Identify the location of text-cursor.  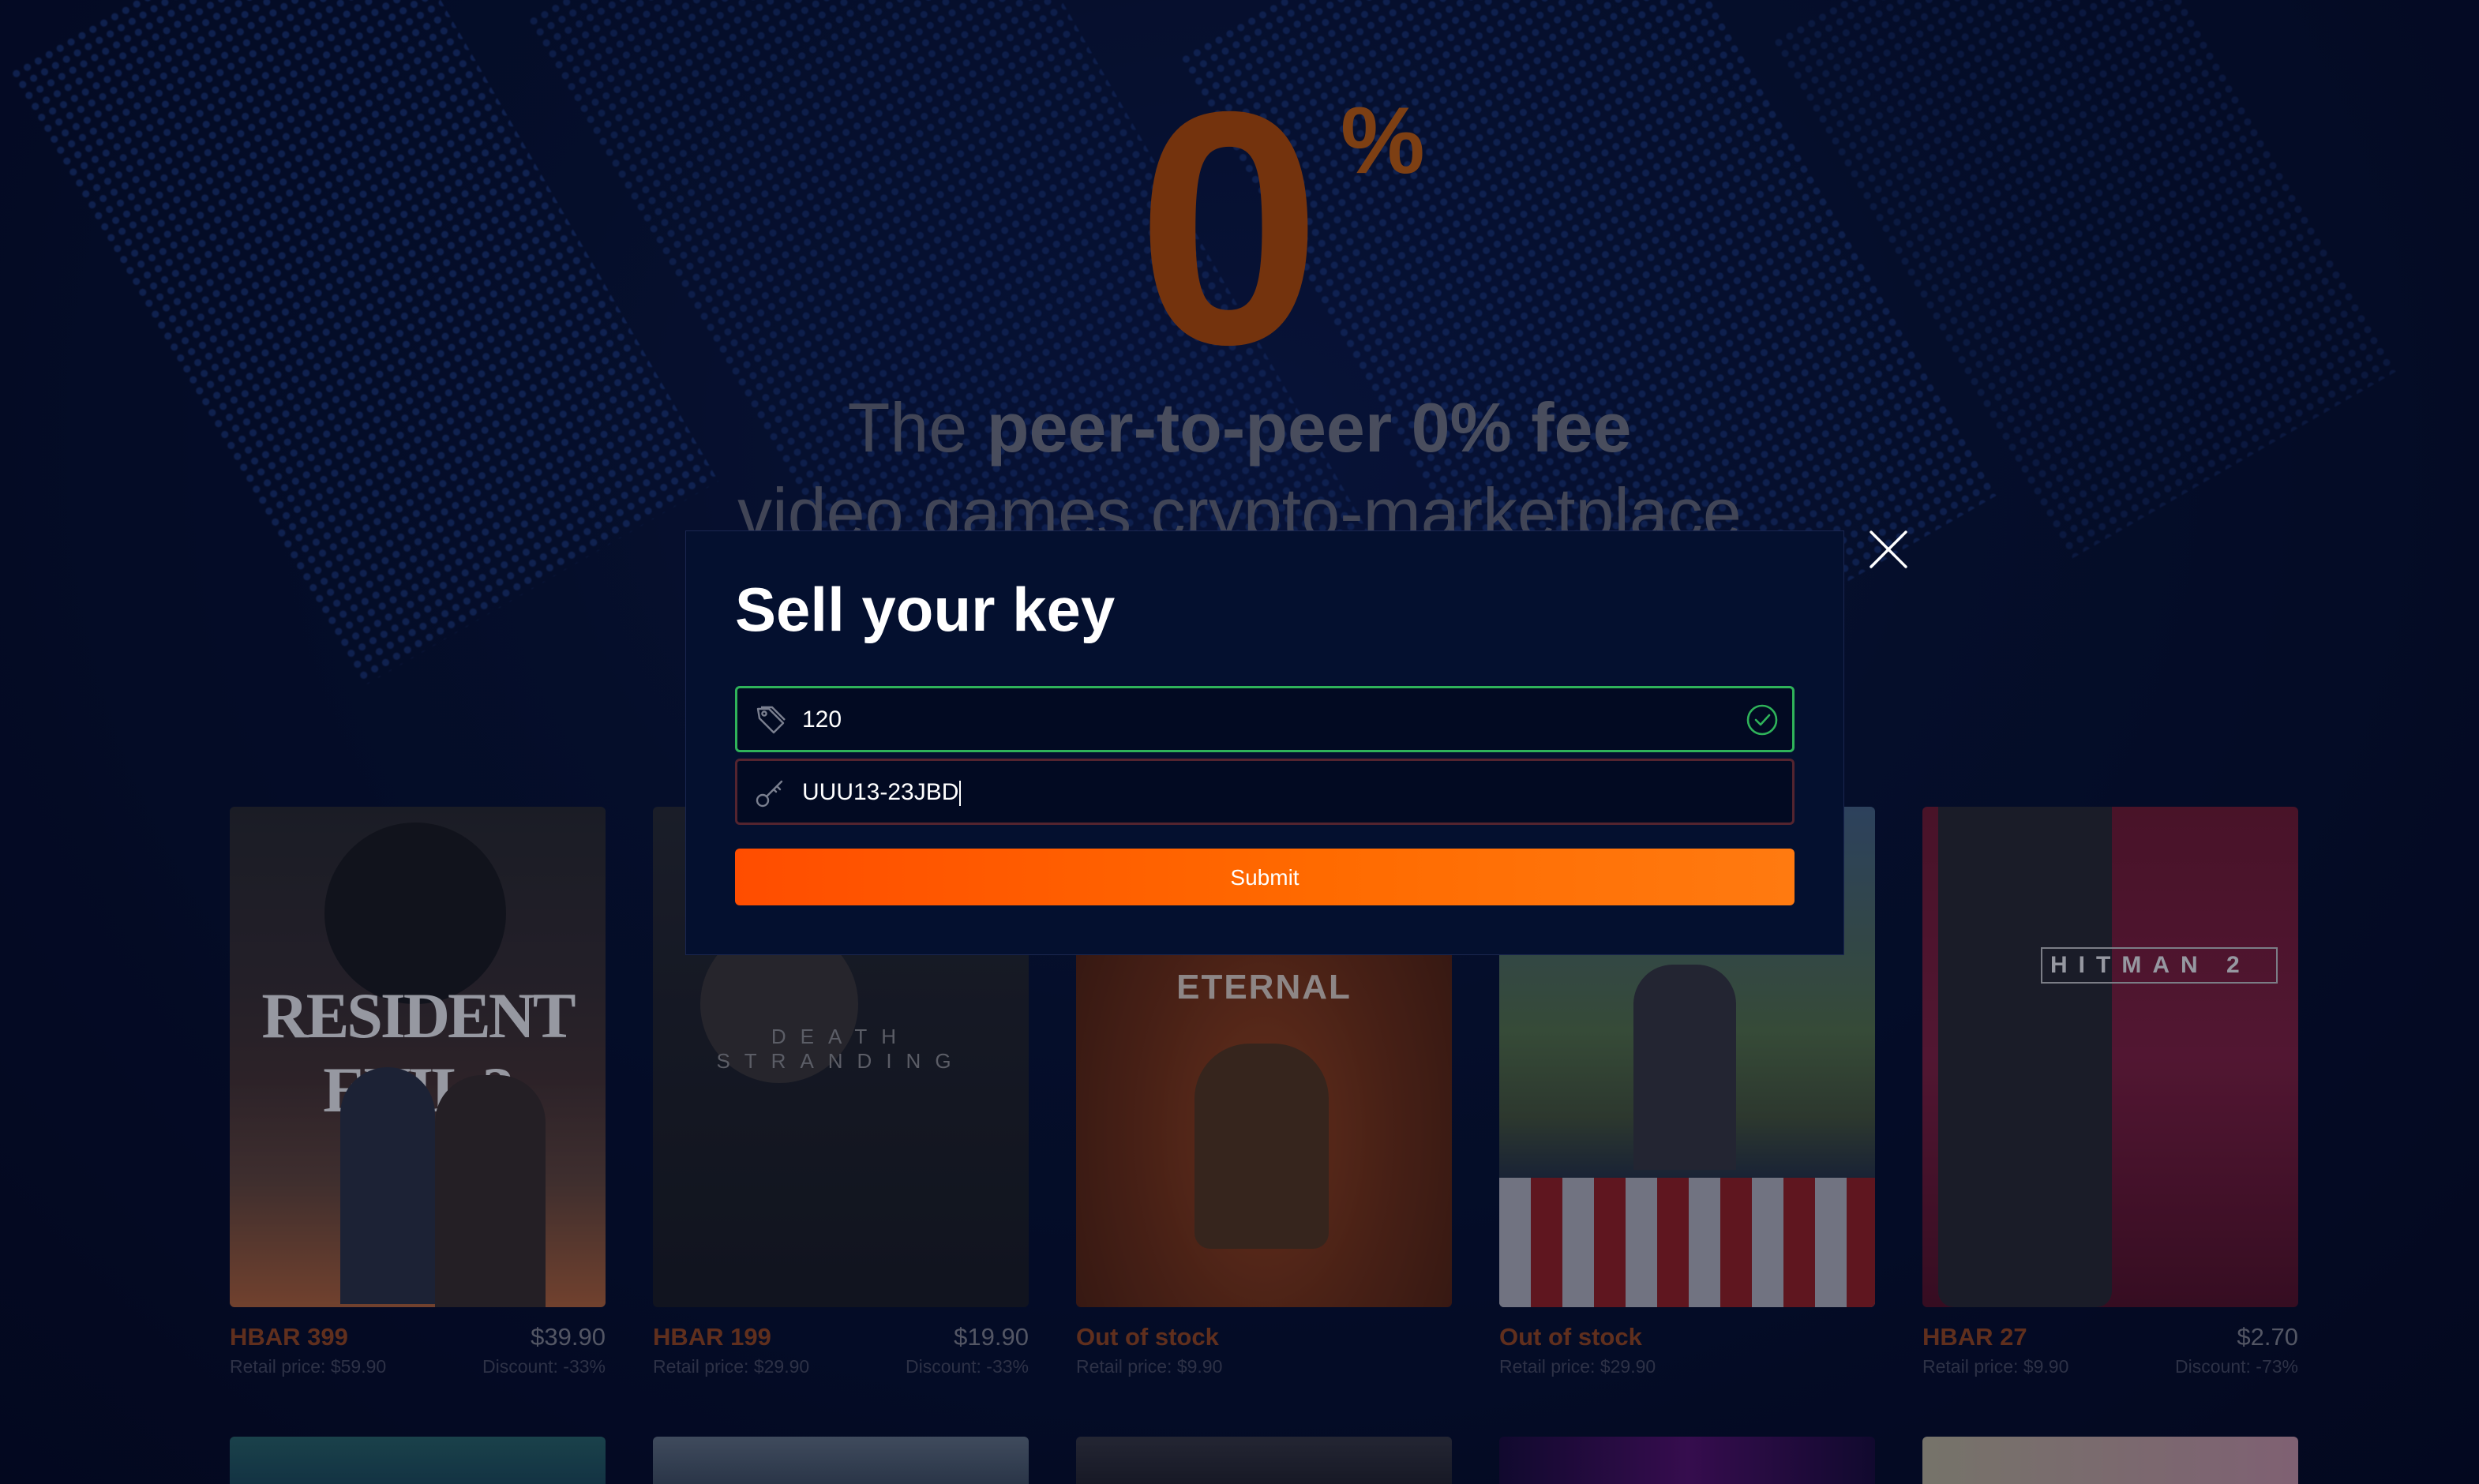
(960, 794).